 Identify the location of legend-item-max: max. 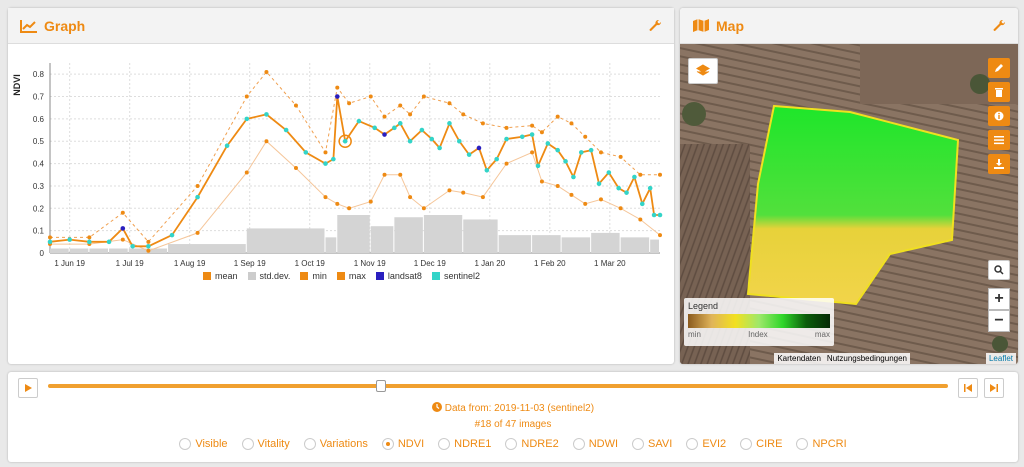
(351, 276).